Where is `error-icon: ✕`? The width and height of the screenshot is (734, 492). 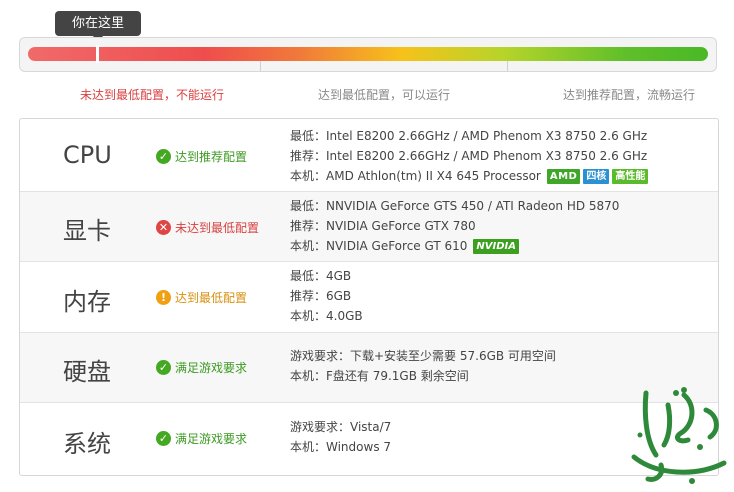
error-icon: ✕ is located at coordinates (163, 227).